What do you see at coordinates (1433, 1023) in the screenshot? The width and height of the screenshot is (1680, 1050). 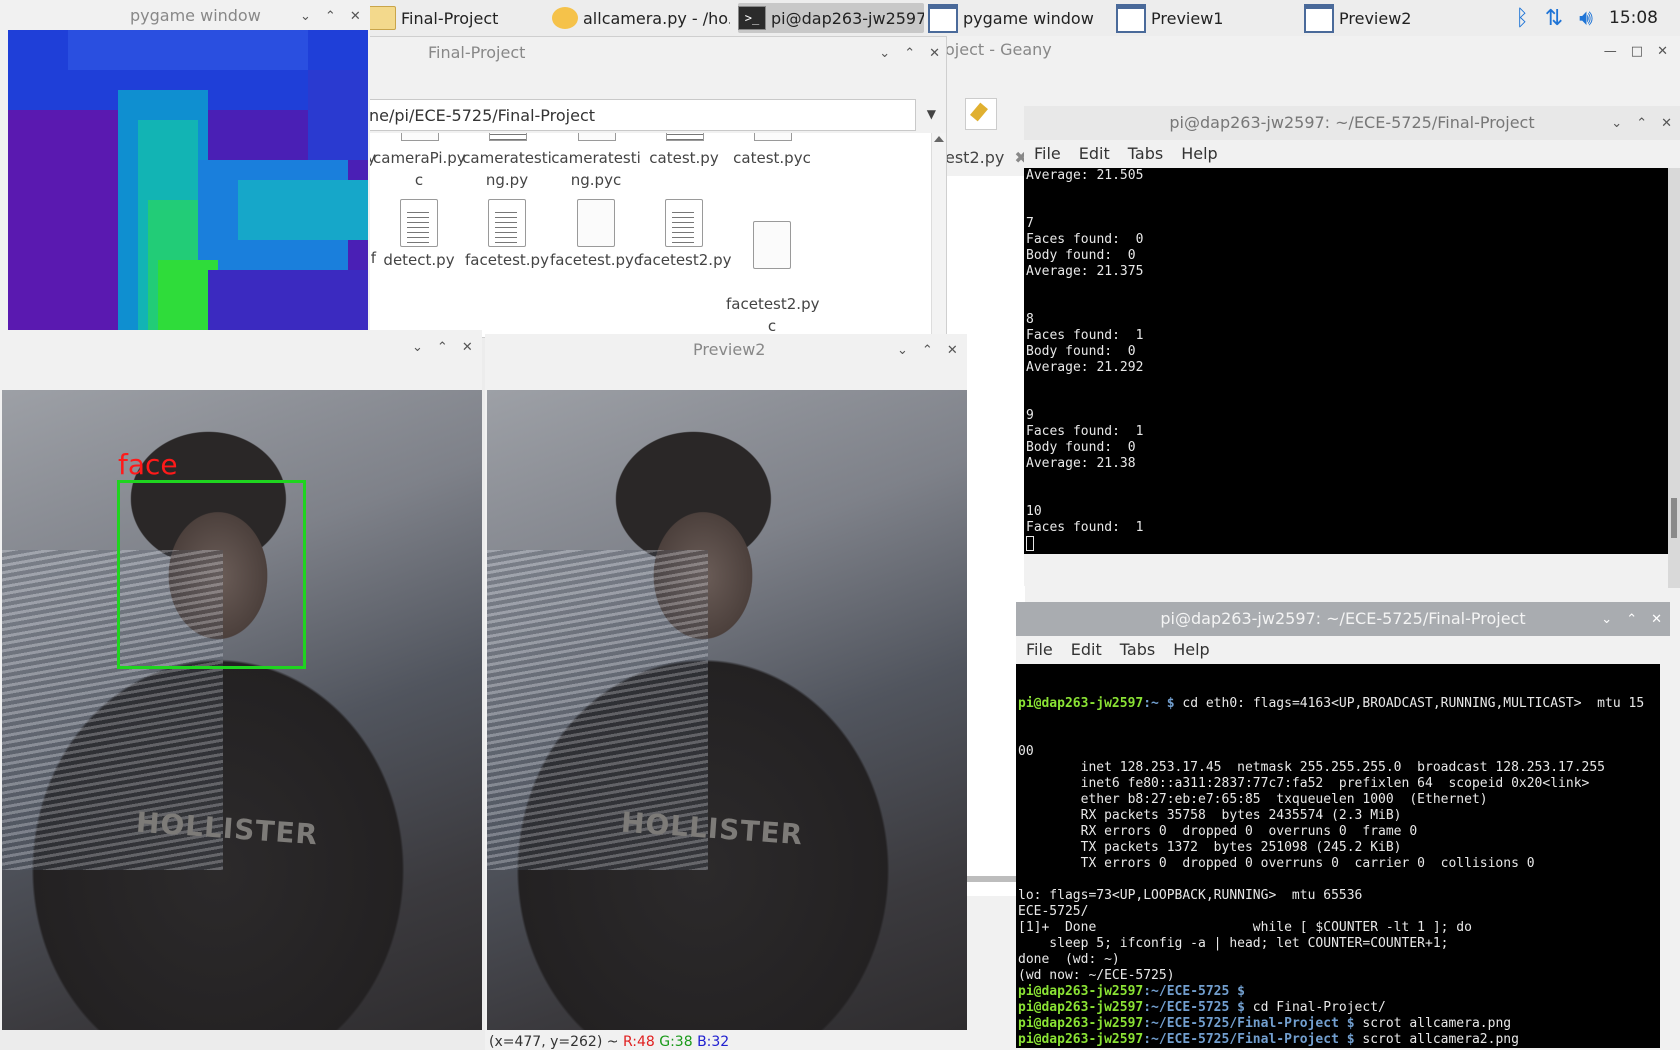 I see `prompt-command: scrot allcamera.png` at bounding box center [1433, 1023].